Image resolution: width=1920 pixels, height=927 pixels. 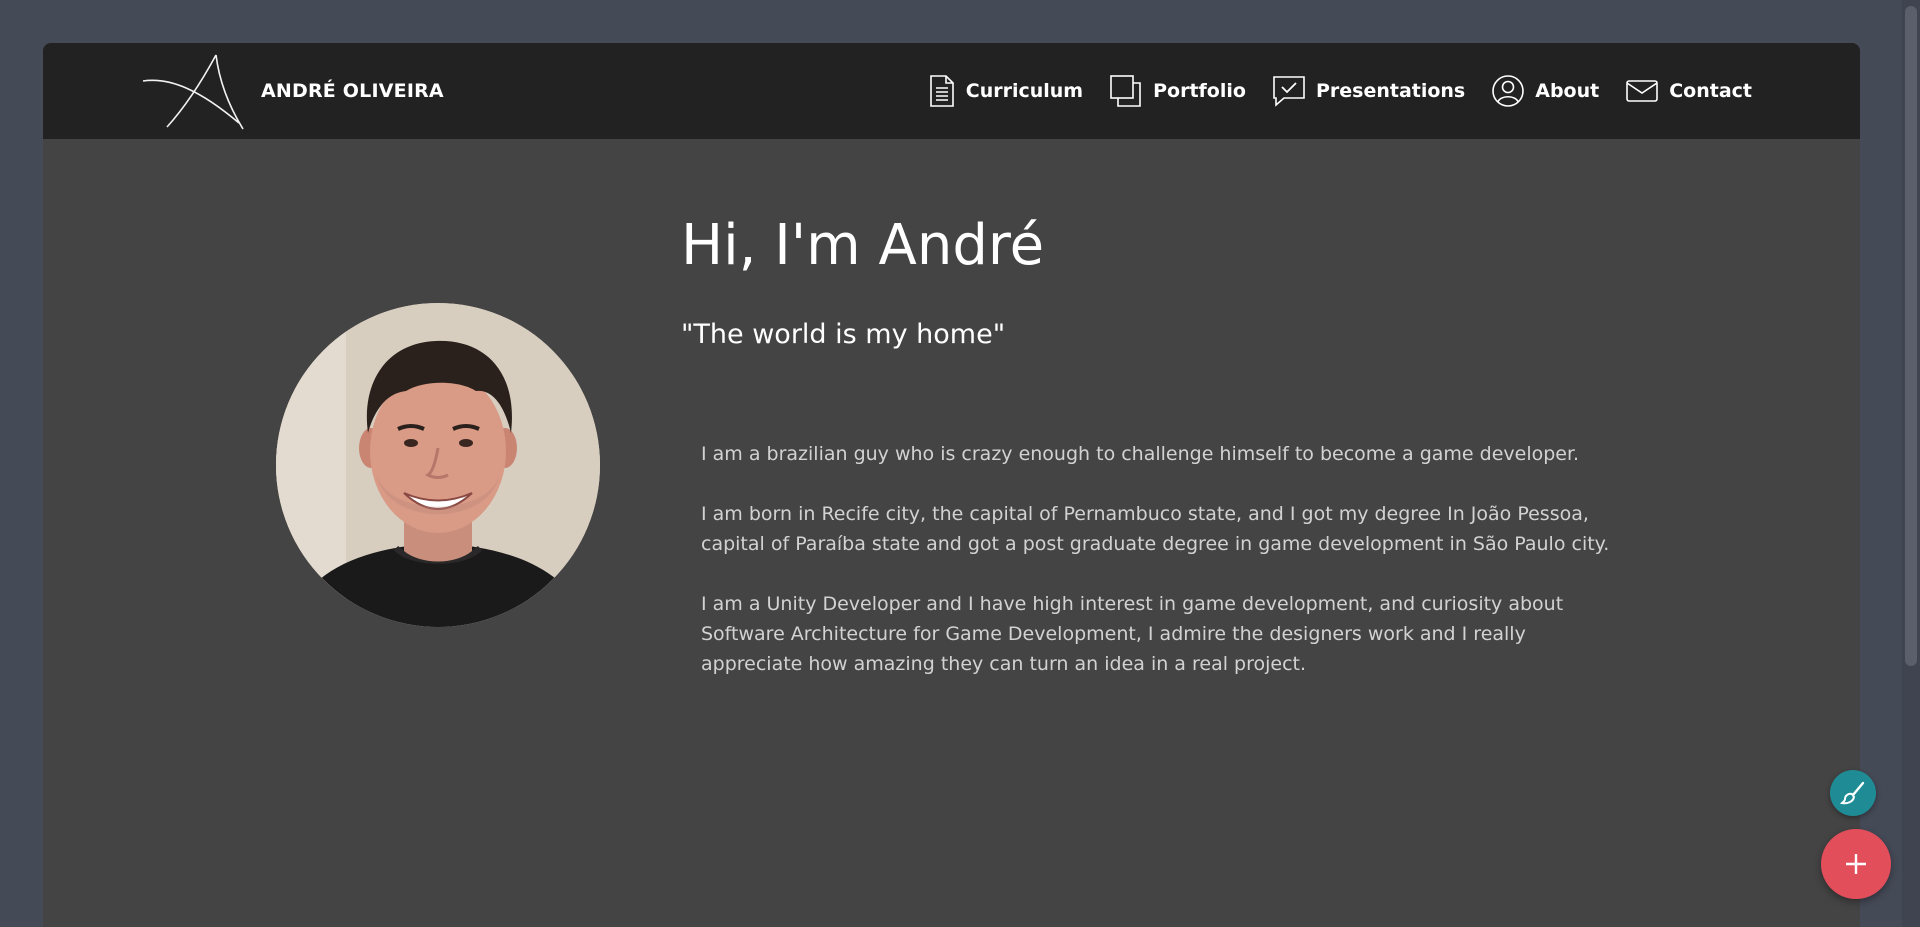 I want to click on paintbrush-icon, so click(x=1852, y=793).